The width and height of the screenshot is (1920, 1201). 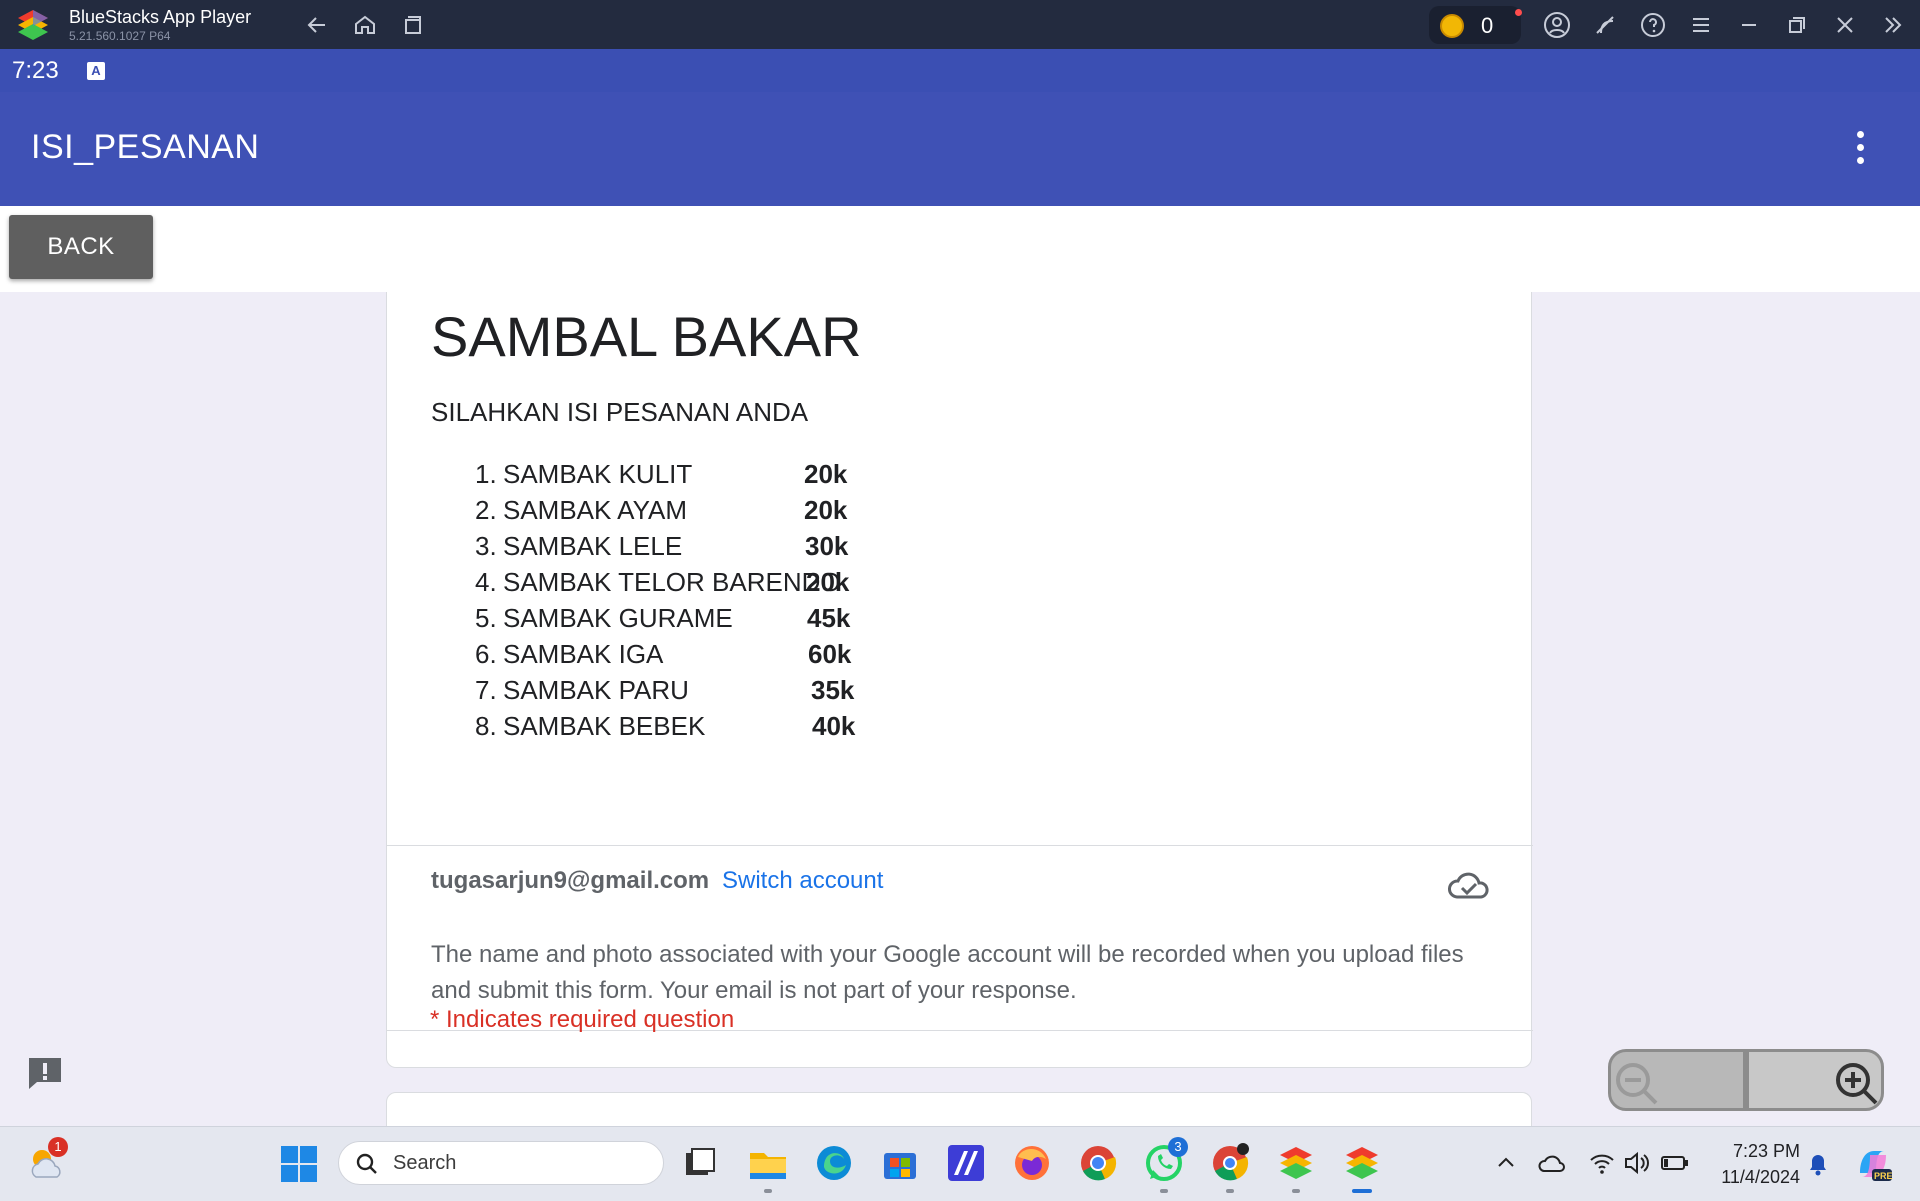 I want to click on android-status-bar: 7:23 A, so click(x=960, y=70).